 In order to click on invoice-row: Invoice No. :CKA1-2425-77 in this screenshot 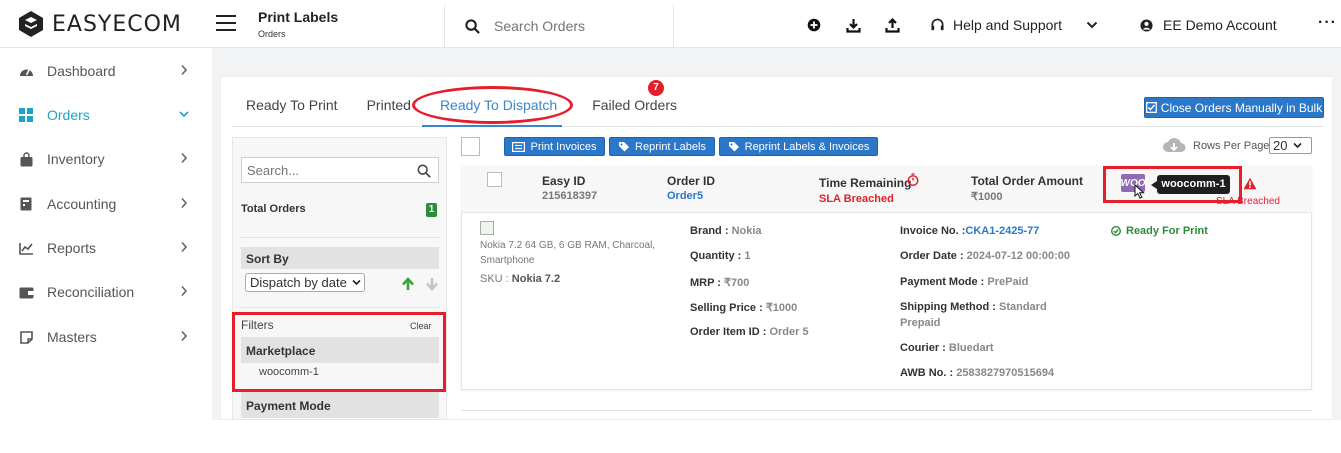, I will do `click(969, 231)`.